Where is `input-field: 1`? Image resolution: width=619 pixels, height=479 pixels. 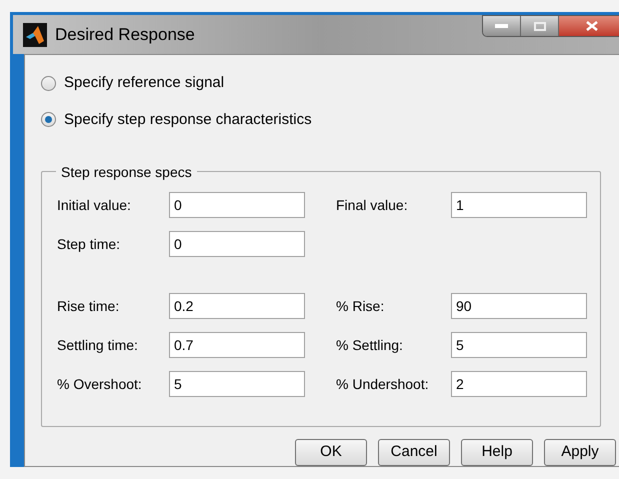 input-field: 1 is located at coordinates (519, 205).